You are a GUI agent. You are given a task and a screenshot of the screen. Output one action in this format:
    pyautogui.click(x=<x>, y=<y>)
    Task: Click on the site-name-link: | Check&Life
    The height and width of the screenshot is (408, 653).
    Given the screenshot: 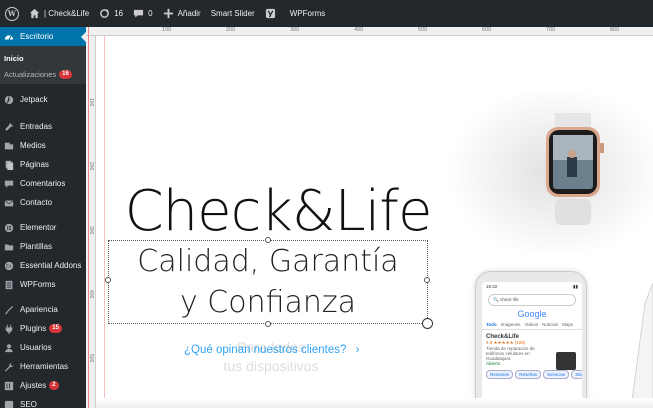 What is the action you would take?
    pyautogui.click(x=59, y=13)
    